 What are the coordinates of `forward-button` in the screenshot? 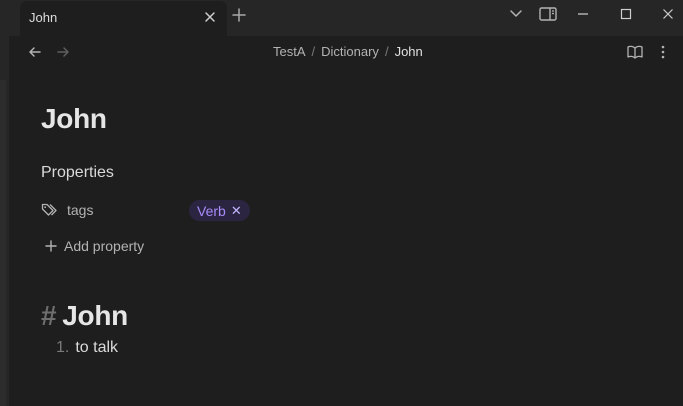 It's located at (63, 52).